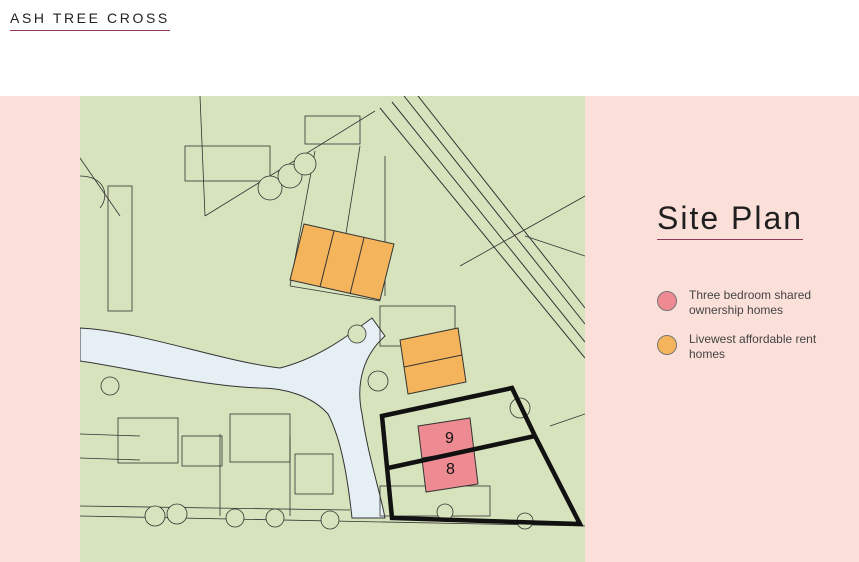 This screenshot has height=562, width=859. I want to click on site-plan-title: Site Plan, so click(730, 220).